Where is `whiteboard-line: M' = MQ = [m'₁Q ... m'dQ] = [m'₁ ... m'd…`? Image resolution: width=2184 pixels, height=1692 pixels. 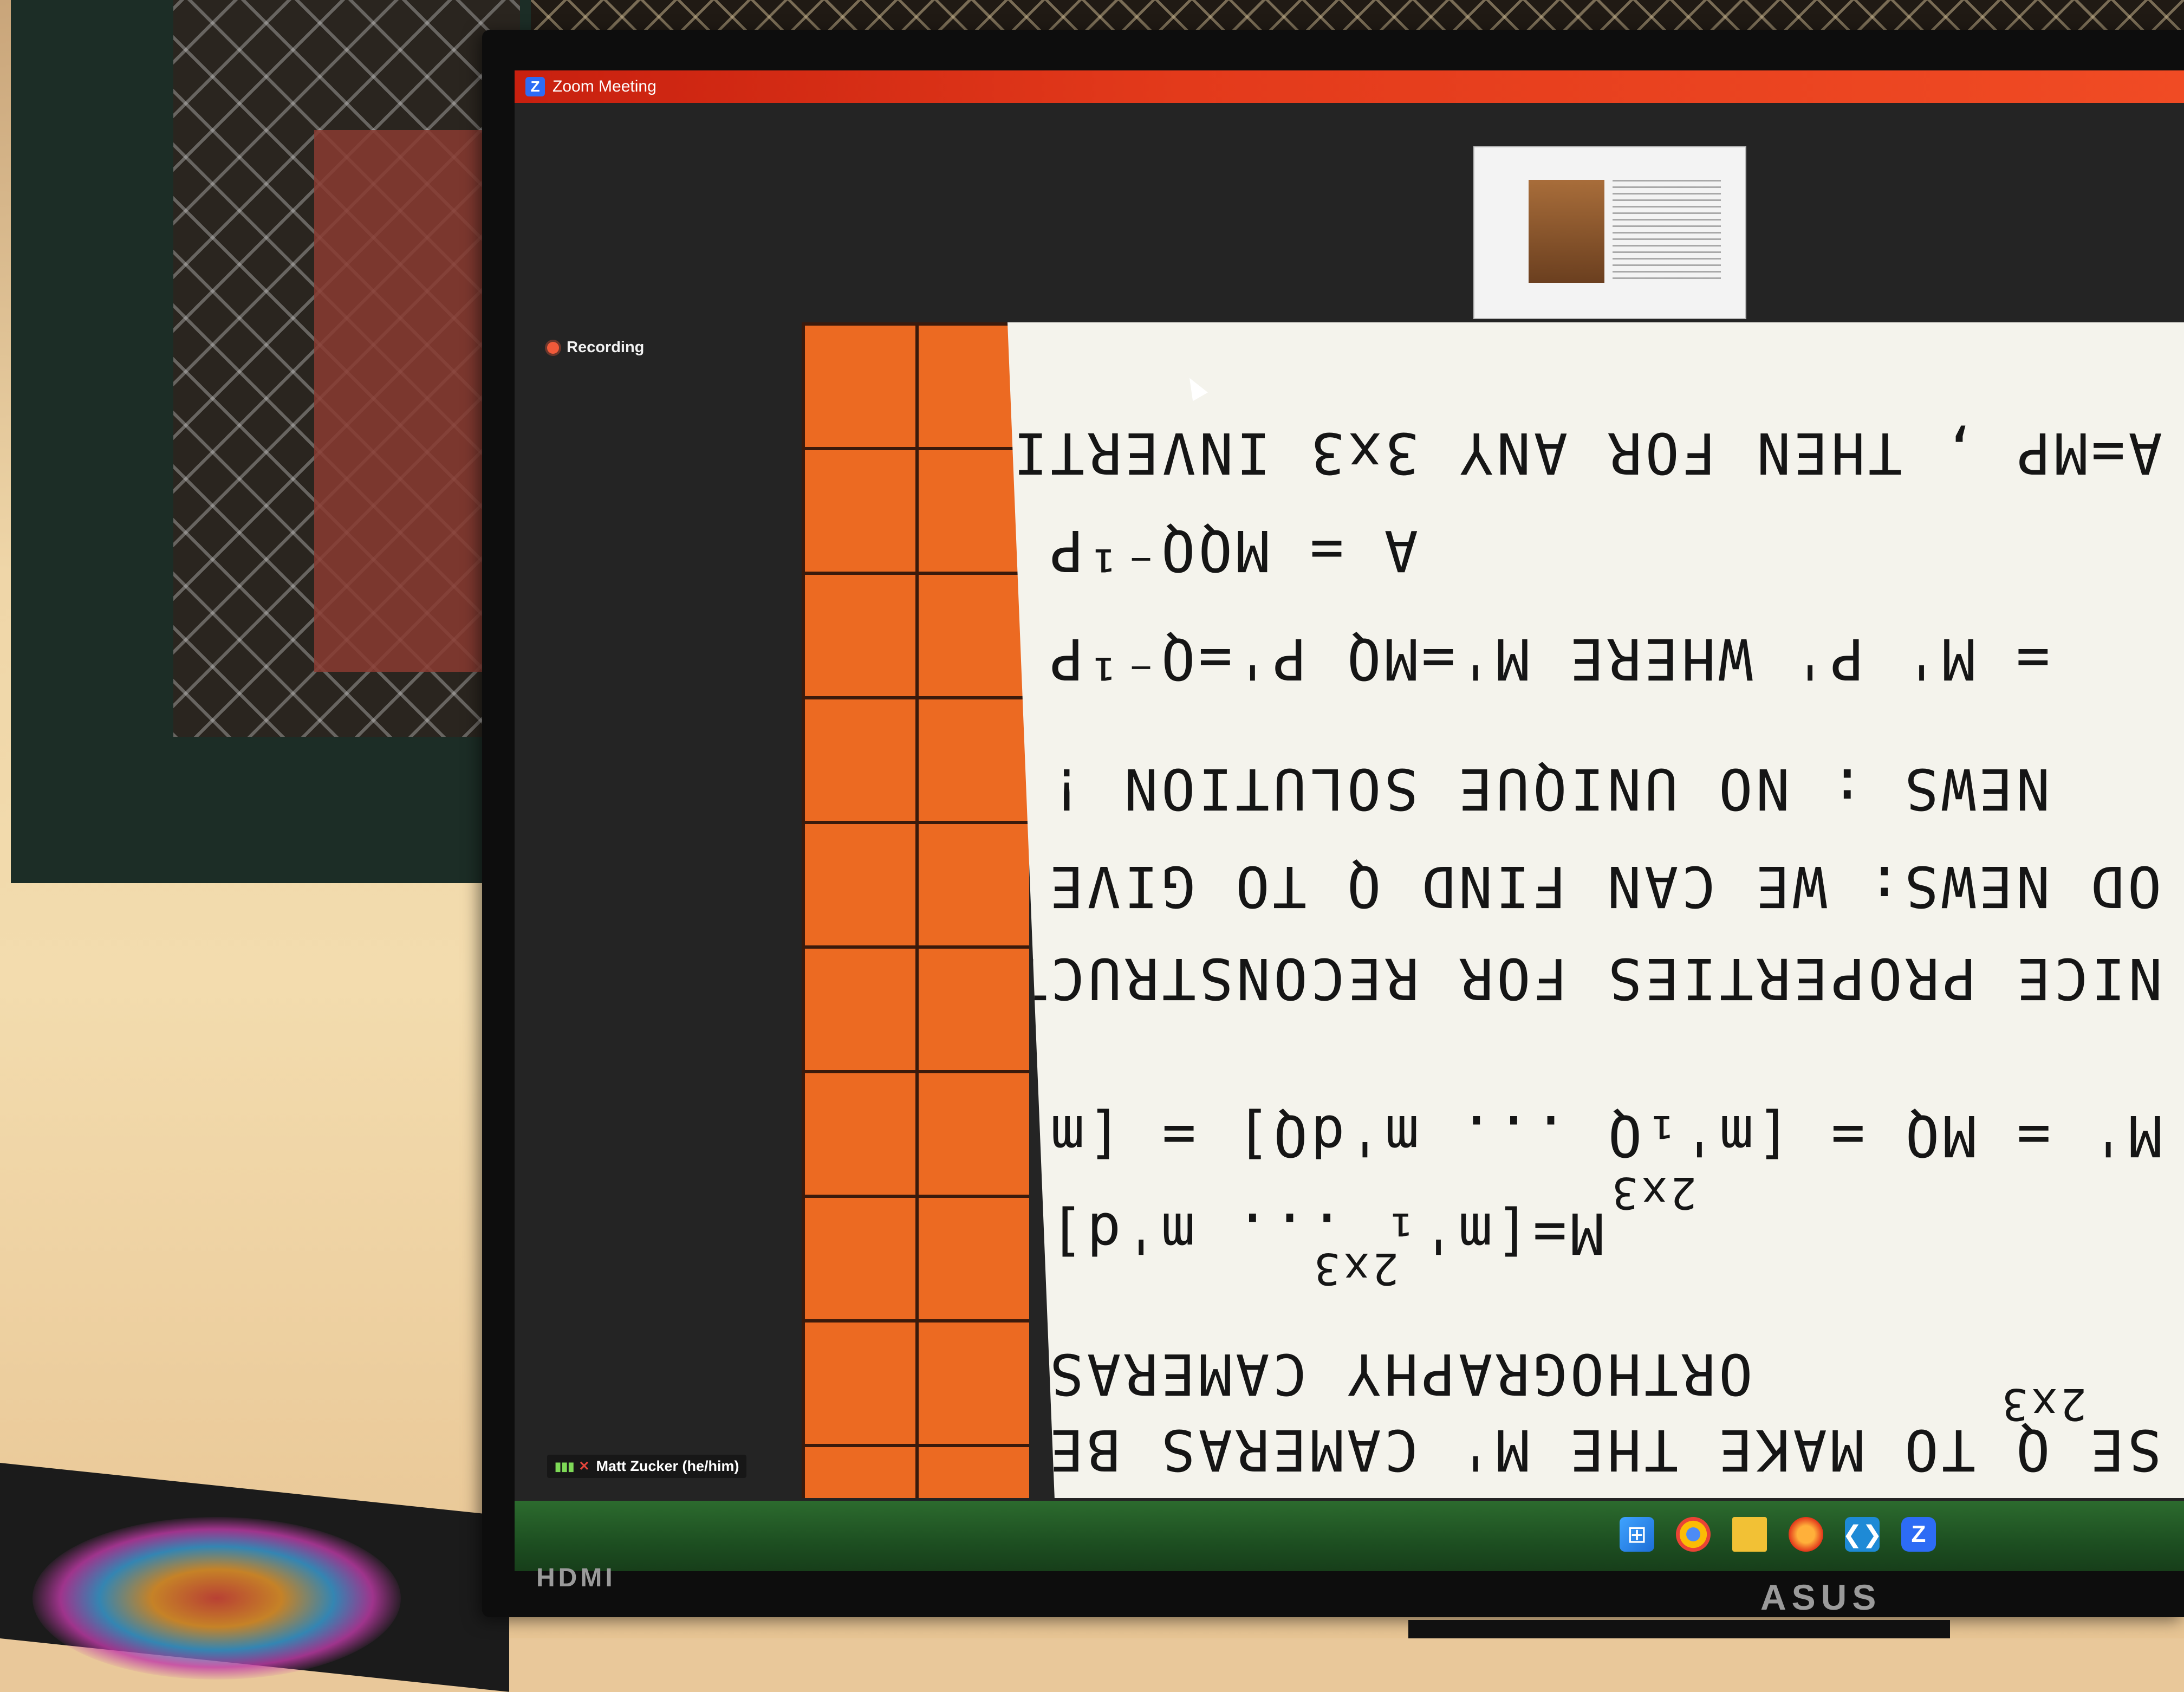
whiteboard-line: M' = MQ = [m'₁Q ... m'dQ] = [m'₁ ... m'd… is located at coordinates (1567, 1136).